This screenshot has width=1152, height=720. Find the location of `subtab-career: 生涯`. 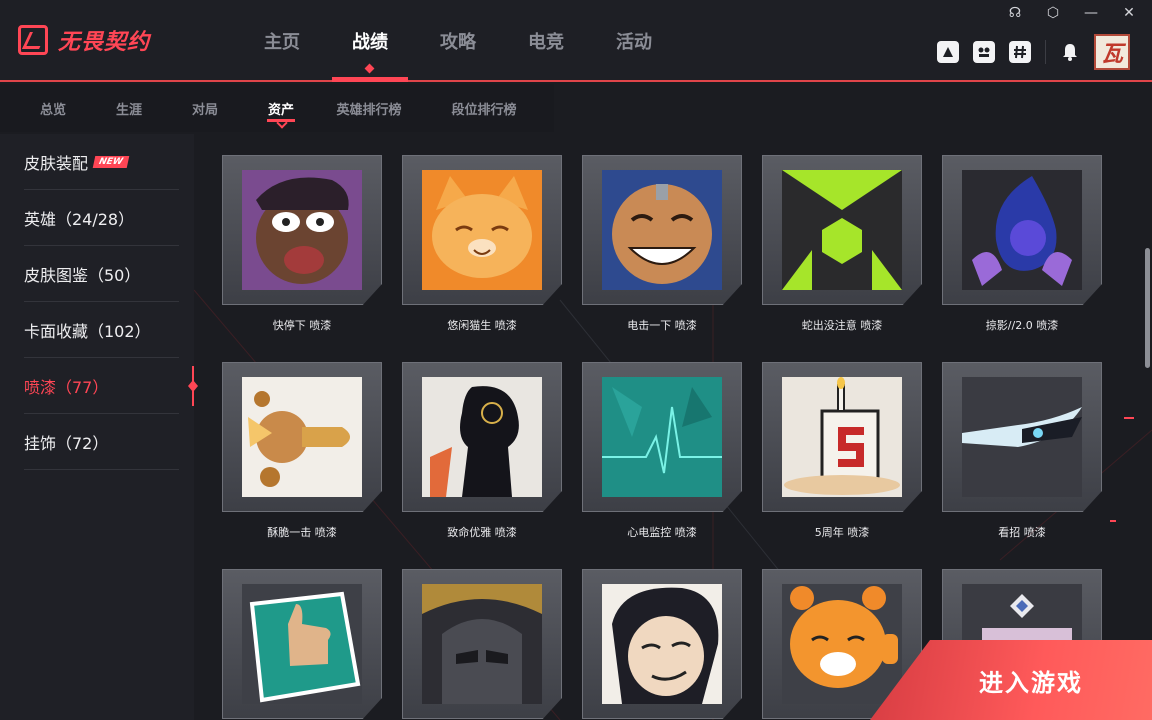

subtab-career: 生涯 is located at coordinates (129, 108).